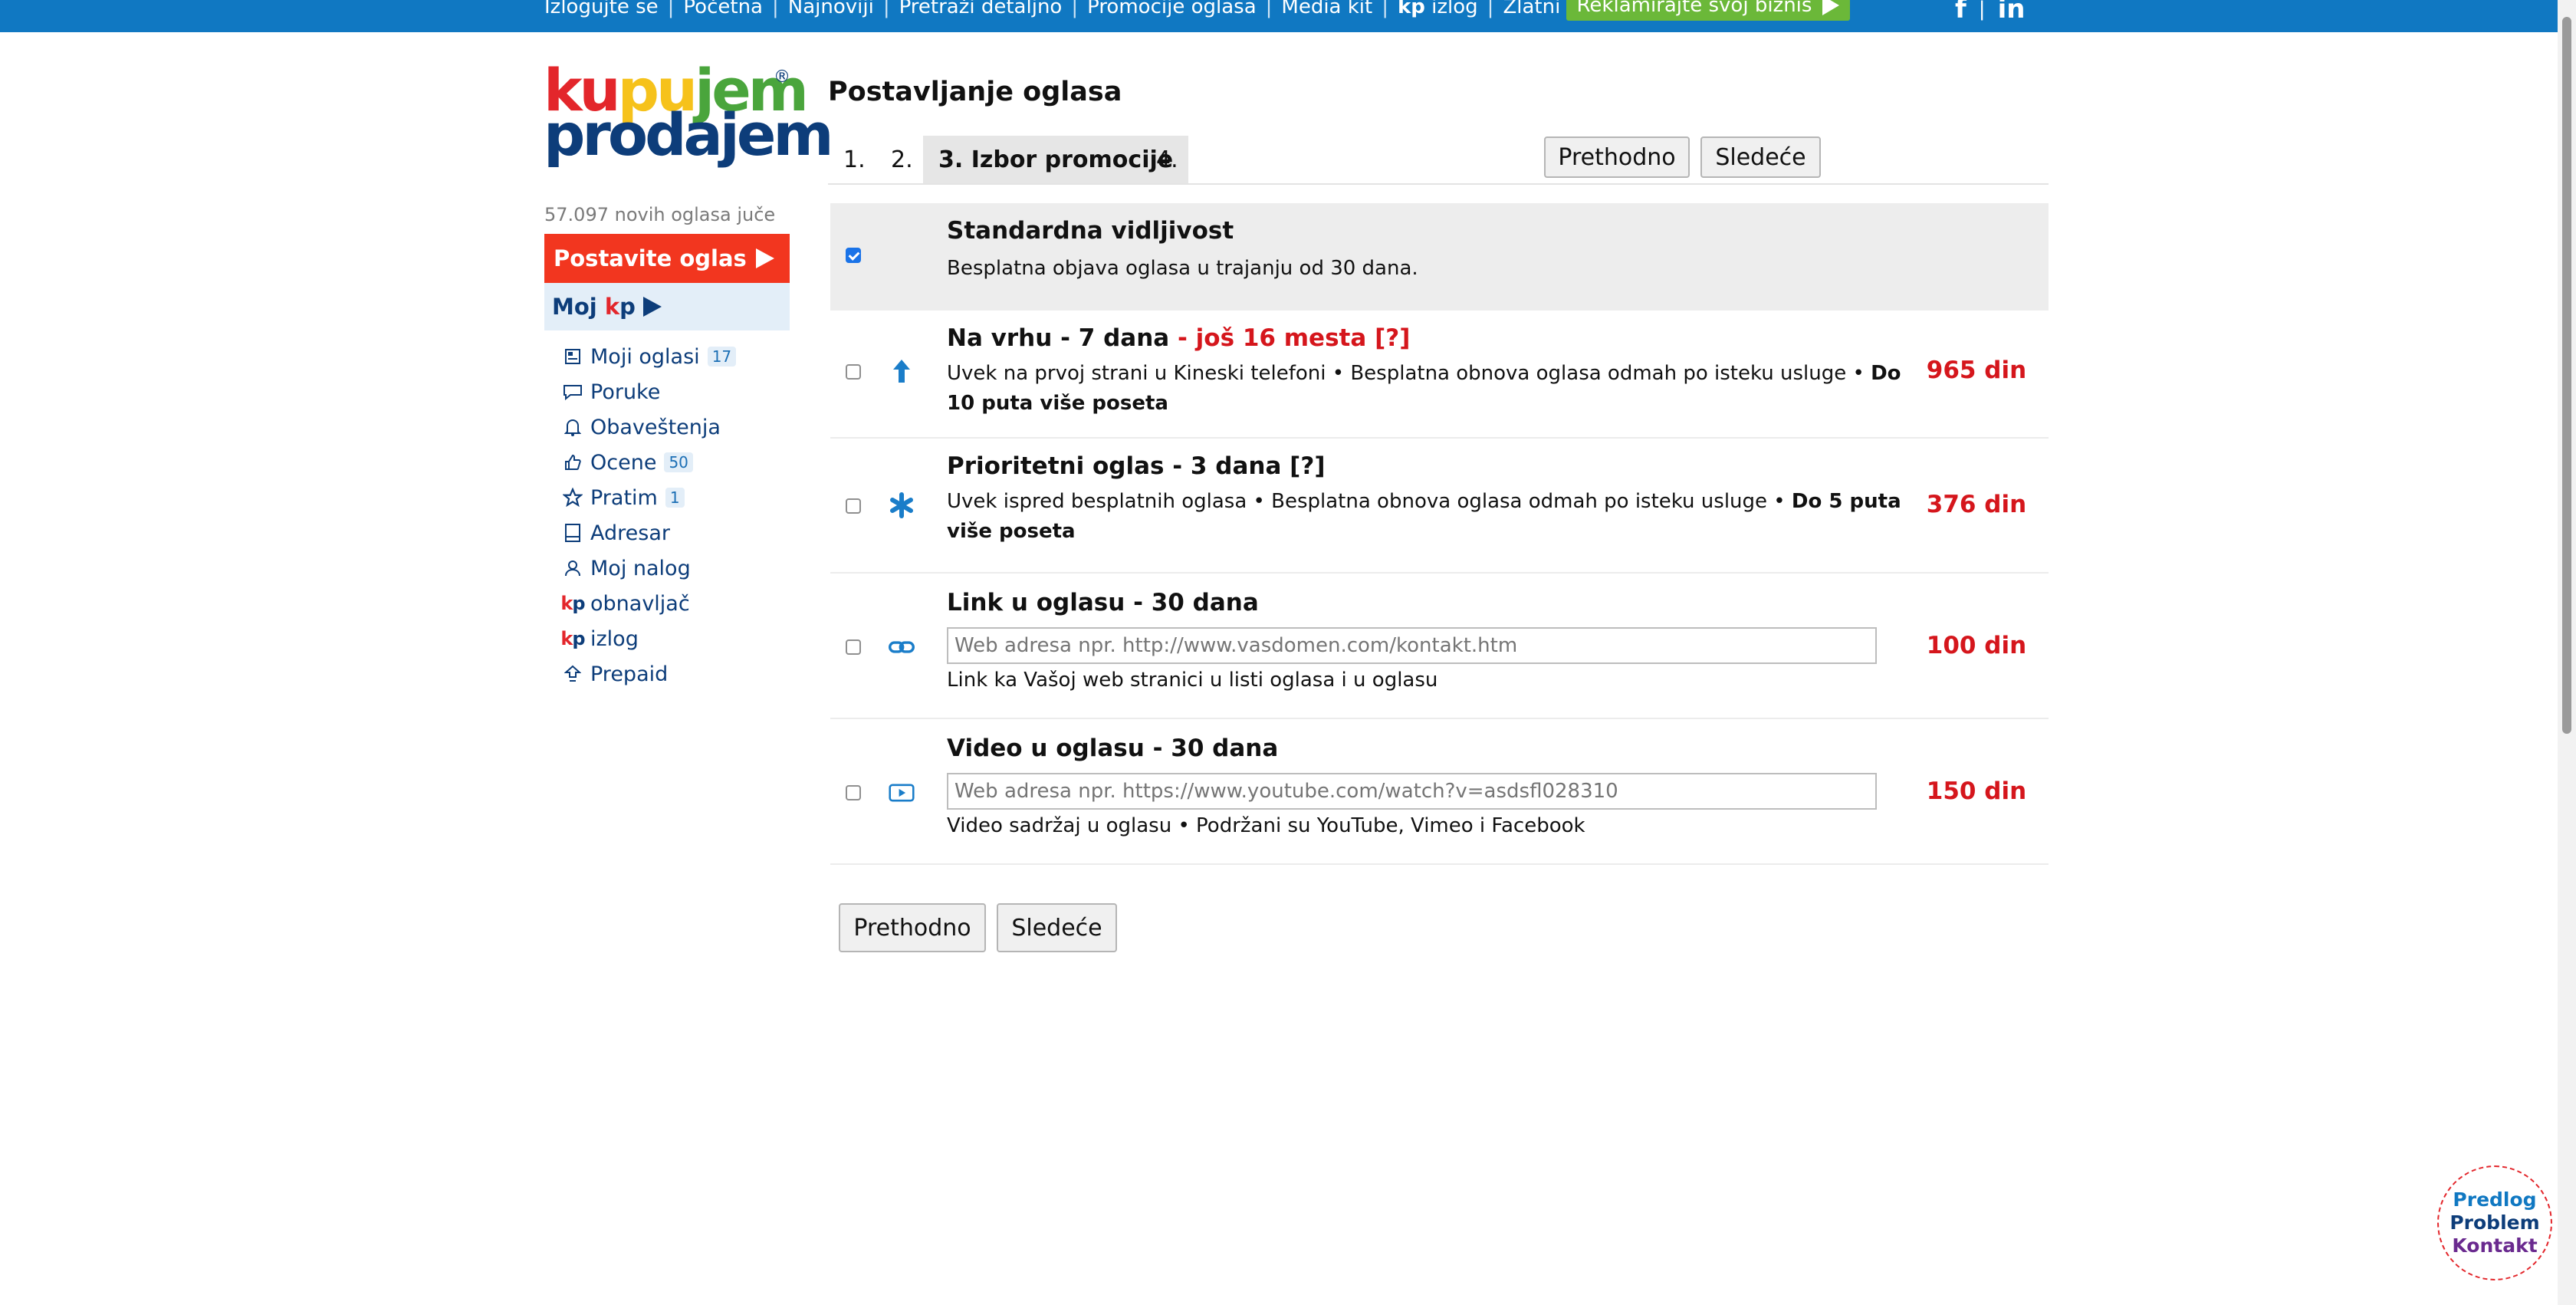 The height and width of the screenshot is (1305, 2576). I want to click on messages-icon, so click(573, 392).